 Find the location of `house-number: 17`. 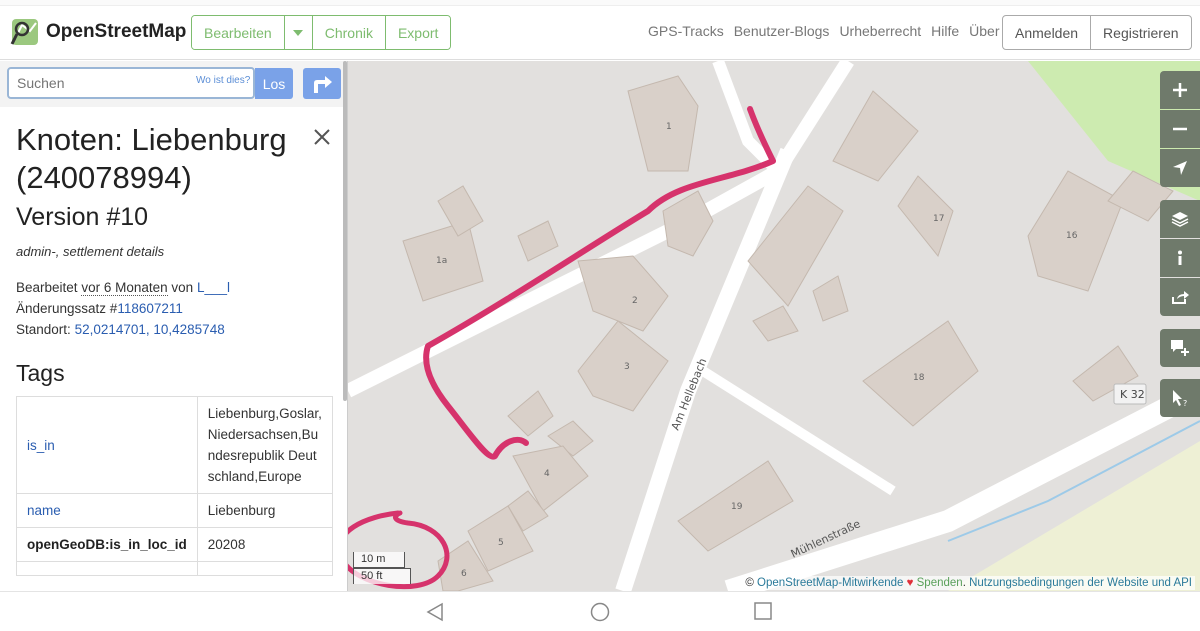

house-number: 17 is located at coordinates (938, 219).